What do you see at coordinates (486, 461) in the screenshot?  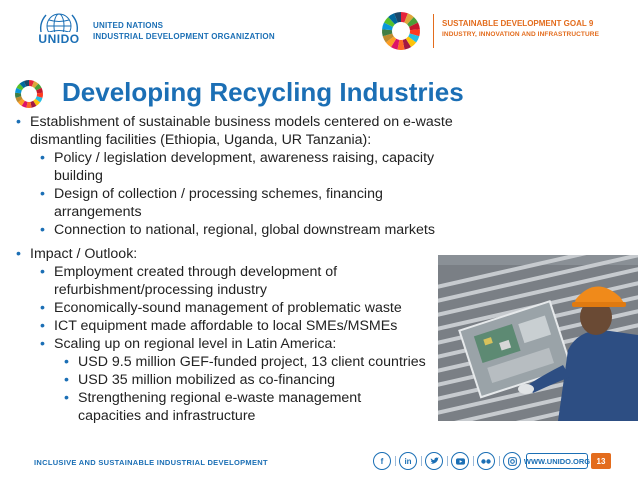 I see `flickr-icon` at bounding box center [486, 461].